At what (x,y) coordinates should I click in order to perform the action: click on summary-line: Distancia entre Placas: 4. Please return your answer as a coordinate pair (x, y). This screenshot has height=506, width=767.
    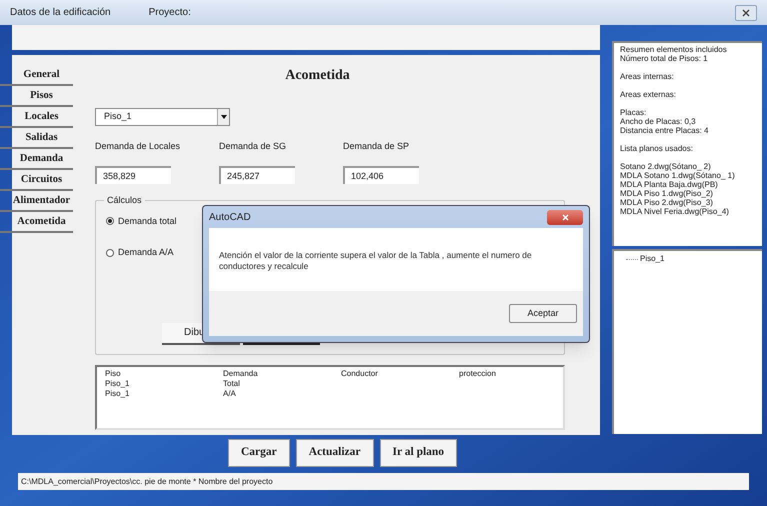
    Looking at the image, I should click on (665, 130).